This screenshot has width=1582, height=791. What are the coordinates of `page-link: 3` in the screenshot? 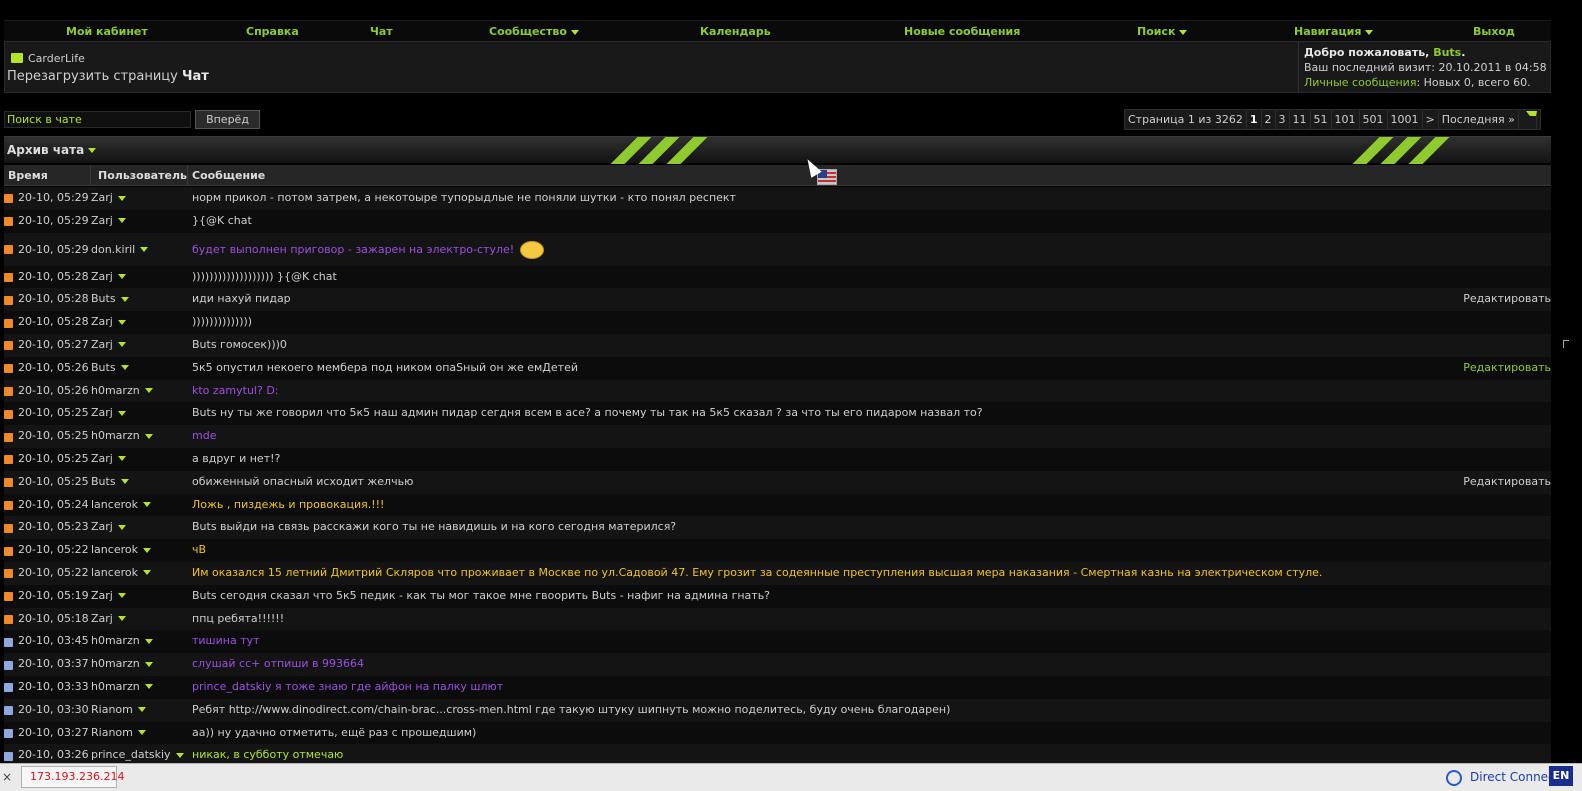 It's located at (1283, 119).